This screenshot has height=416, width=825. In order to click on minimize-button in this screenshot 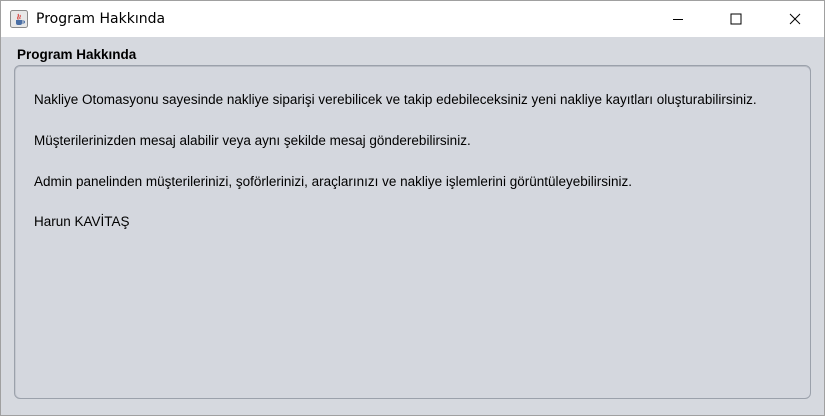, I will do `click(678, 19)`.